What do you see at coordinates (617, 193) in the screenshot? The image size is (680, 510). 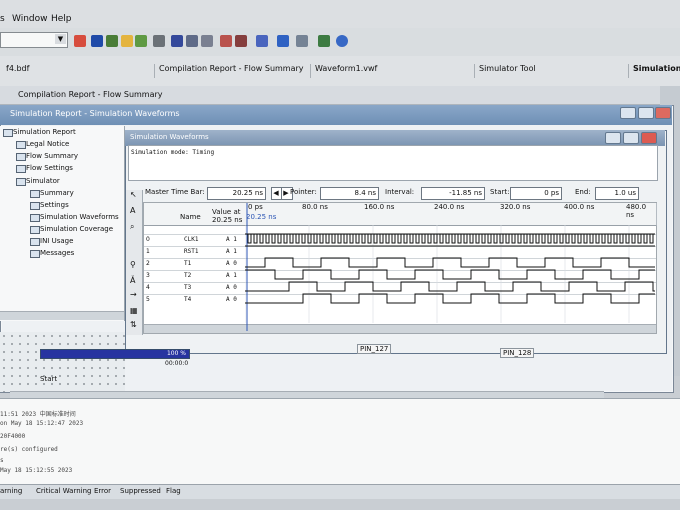 I see `end-field: 1.0 us` at bounding box center [617, 193].